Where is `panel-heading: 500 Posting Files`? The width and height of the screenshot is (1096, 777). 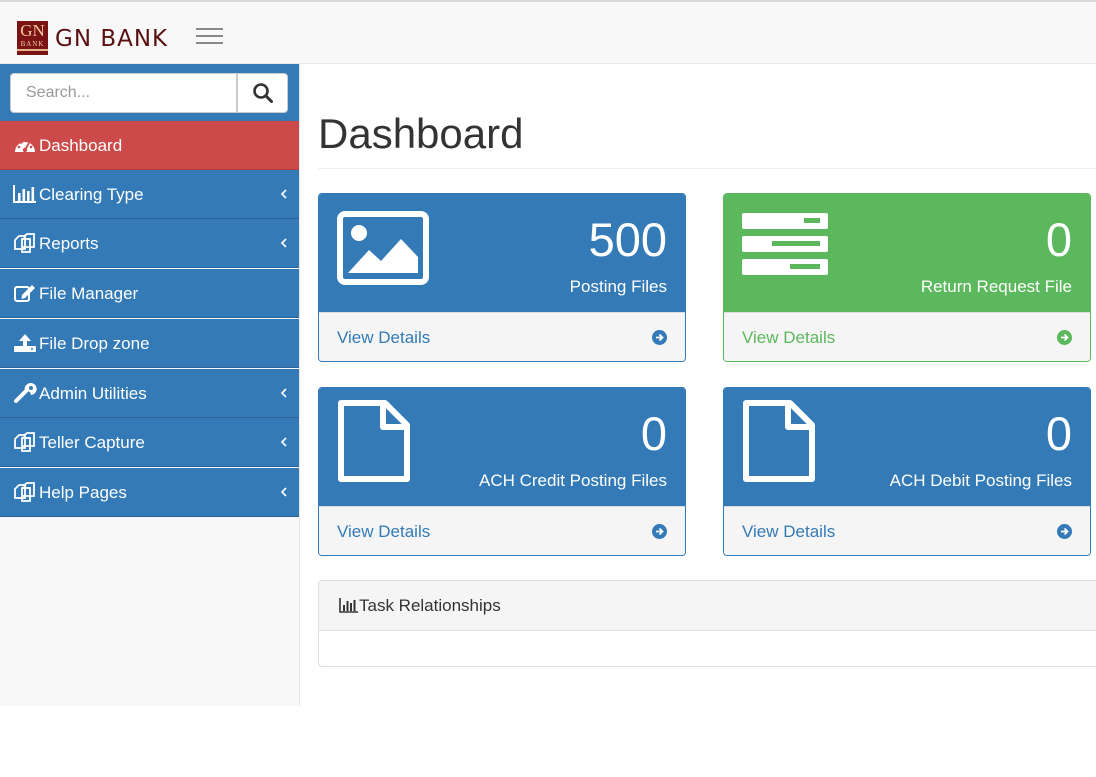 panel-heading: 500 Posting Files is located at coordinates (502, 253).